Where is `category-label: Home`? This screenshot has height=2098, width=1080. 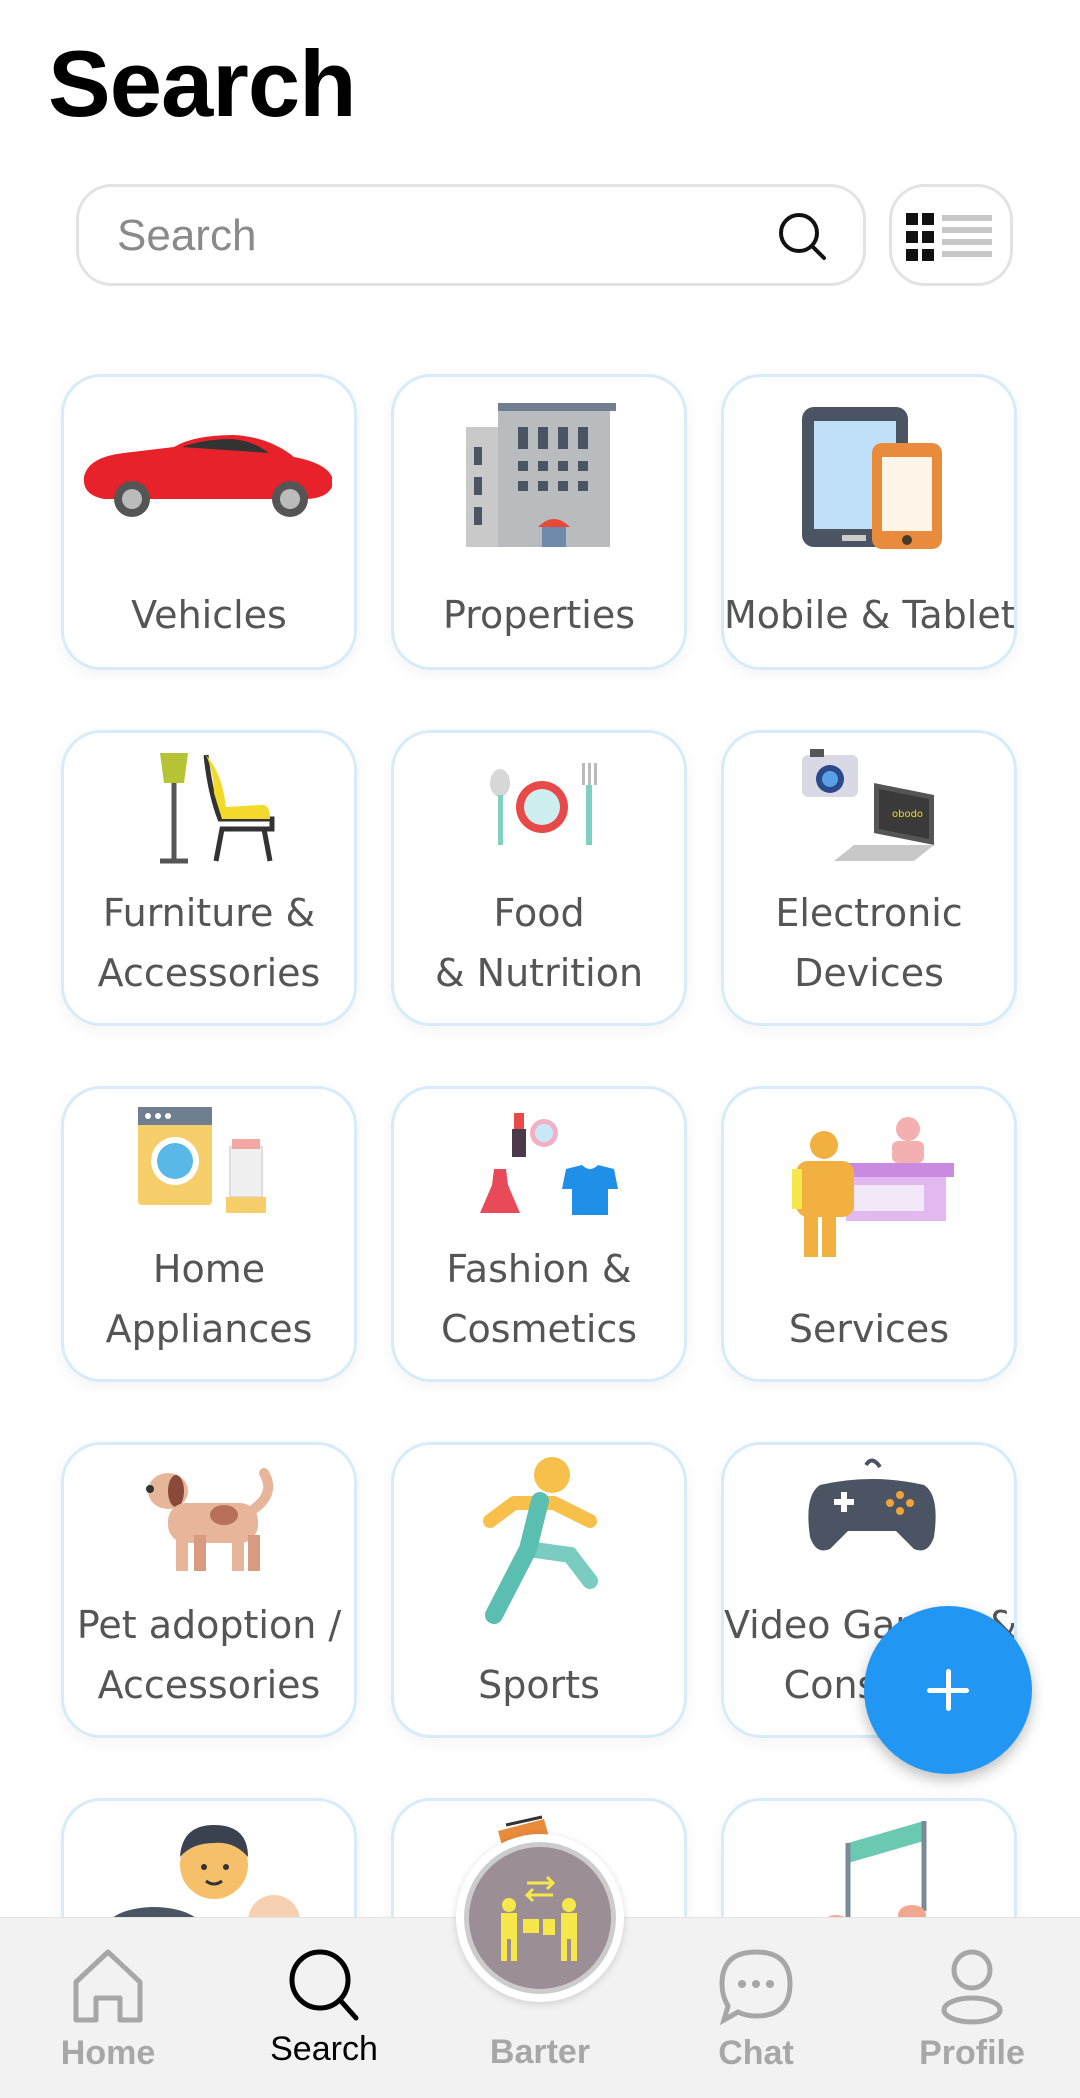
category-label: Home is located at coordinates (209, 1269).